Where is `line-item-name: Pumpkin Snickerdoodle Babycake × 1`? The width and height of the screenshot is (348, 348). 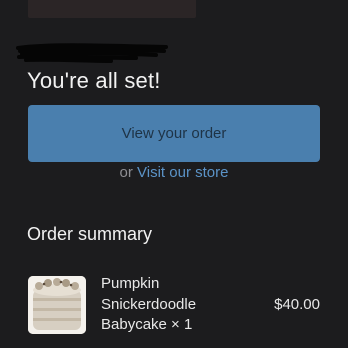 line-item-name: Pumpkin Snickerdoodle Babycake × 1 is located at coordinates (149, 304).